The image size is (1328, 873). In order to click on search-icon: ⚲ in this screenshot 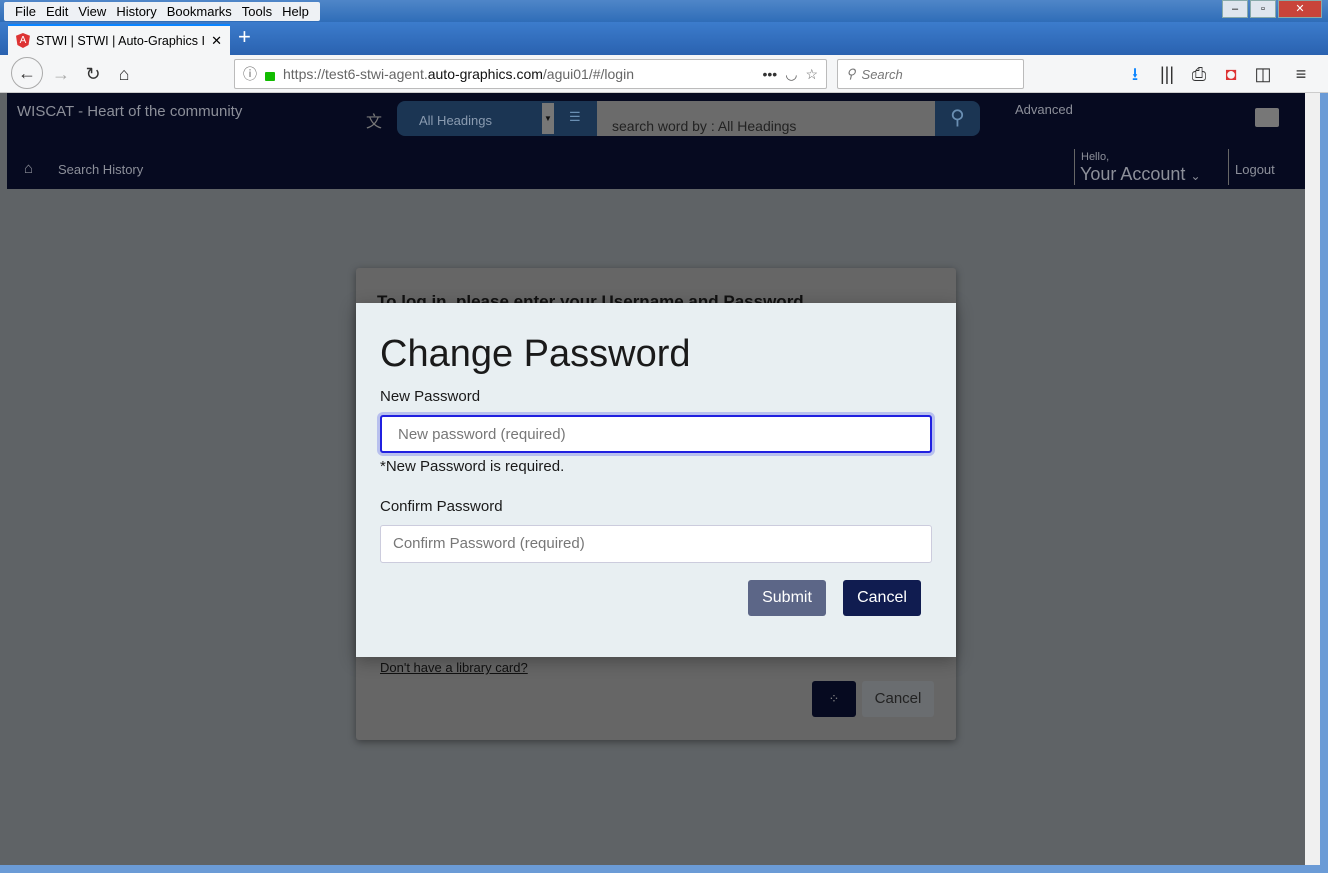, I will do `click(851, 73)`.